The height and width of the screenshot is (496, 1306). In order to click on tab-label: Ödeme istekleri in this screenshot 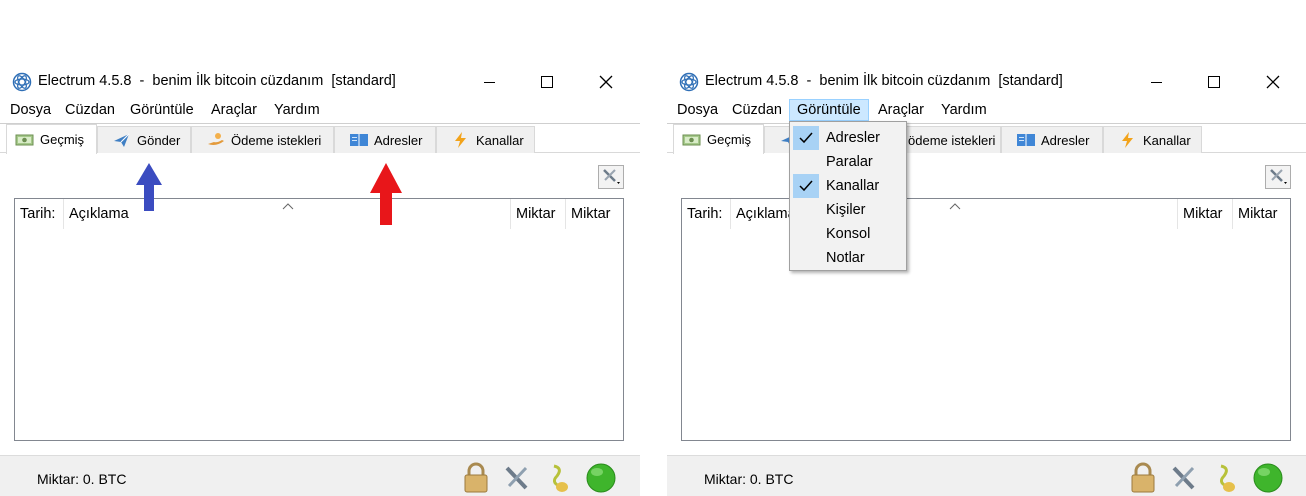, I will do `click(276, 140)`.